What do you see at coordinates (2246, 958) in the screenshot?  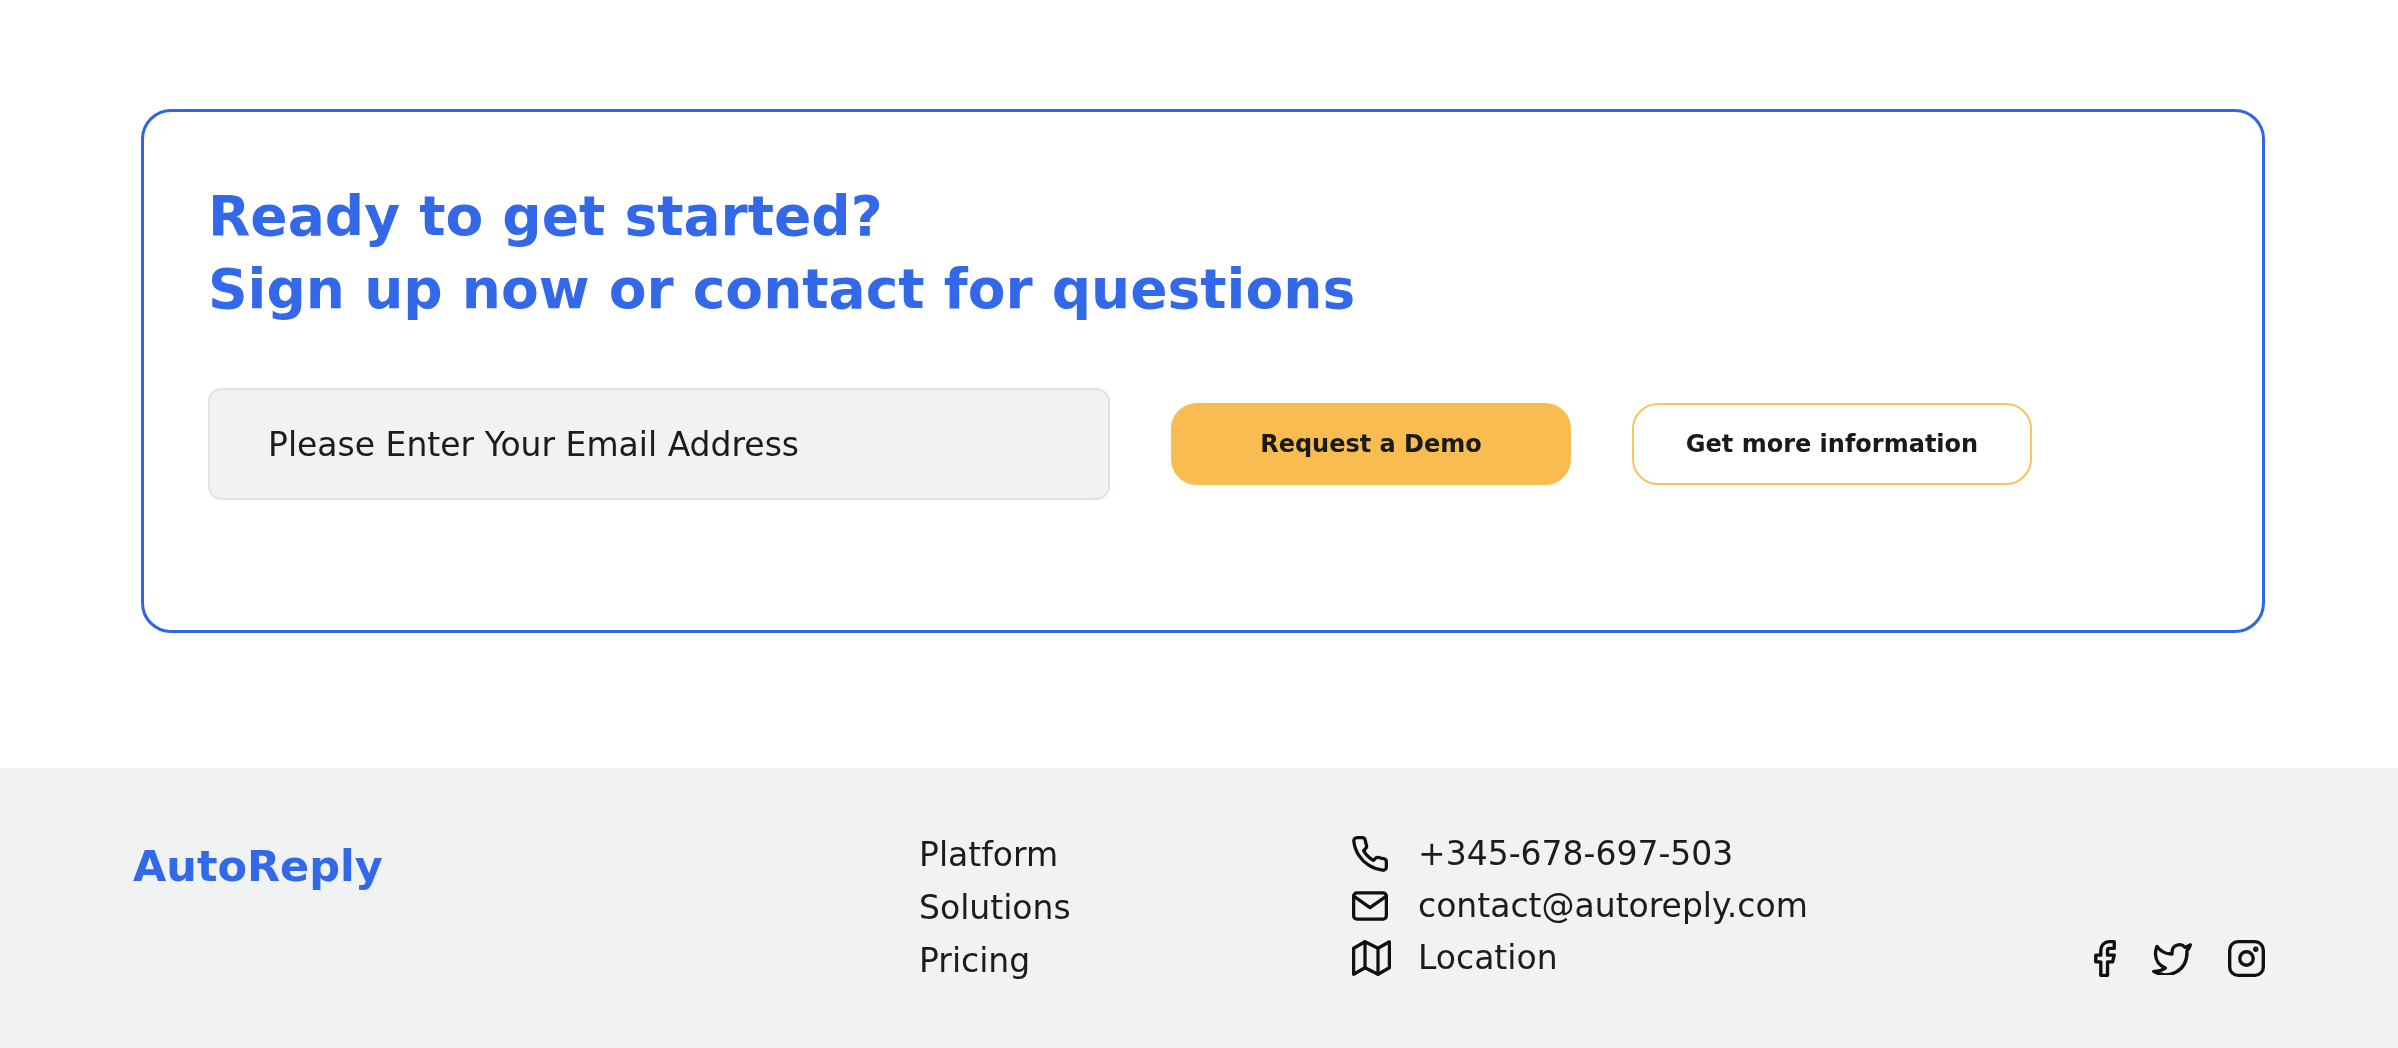 I see `instagram-icon` at bounding box center [2246, 958].